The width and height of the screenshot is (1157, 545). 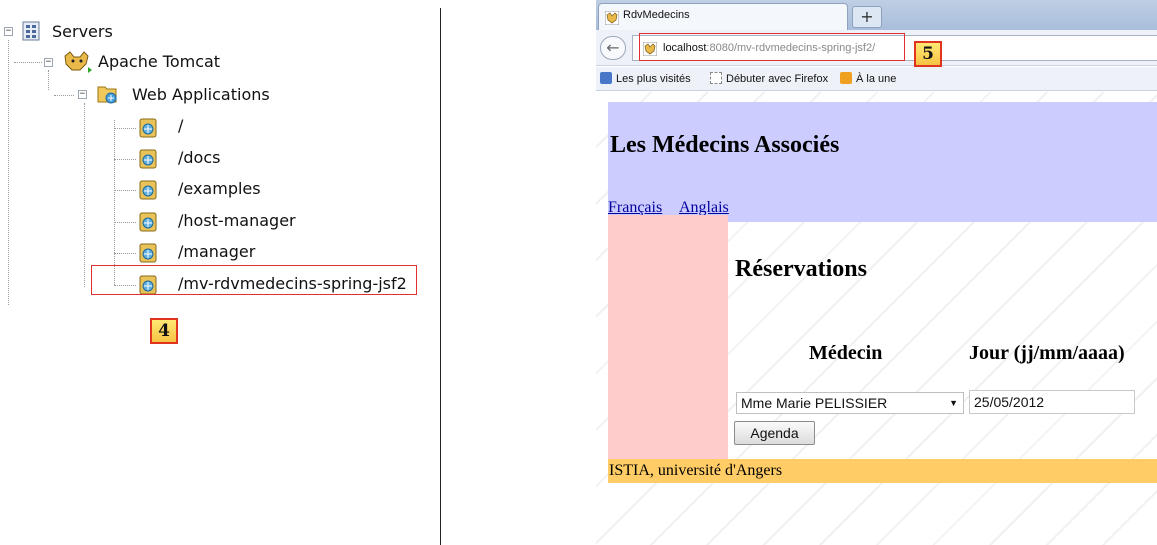 I want to click on bookmark-label: Les plus visités, so click(x=653, y=79).